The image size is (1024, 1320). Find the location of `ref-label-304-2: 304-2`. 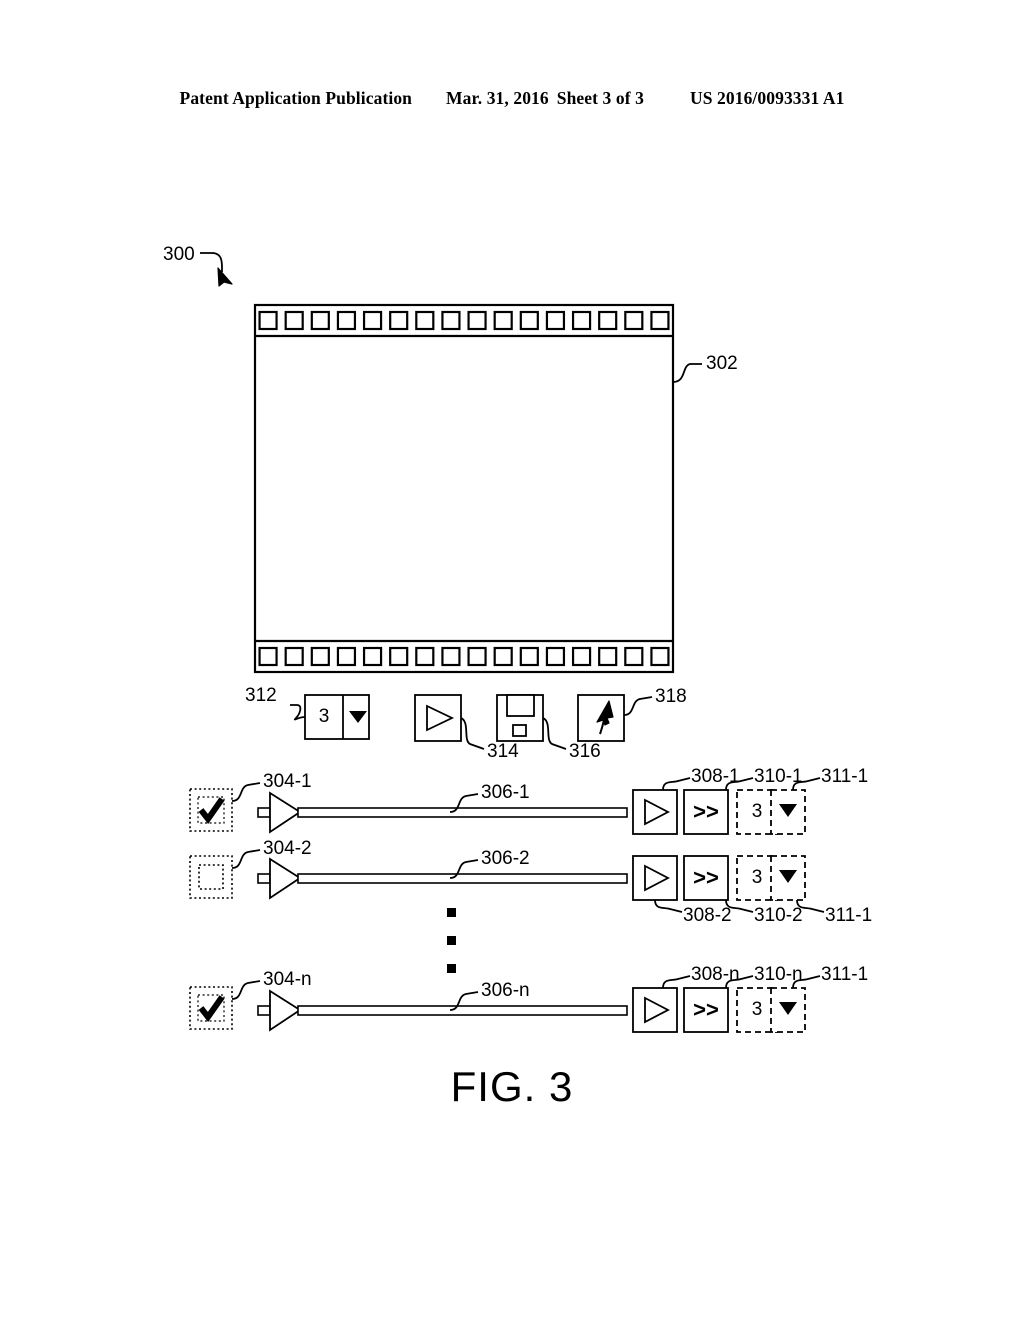

ref-label-304-2: 304-2 is located at coordinates (287, 848).